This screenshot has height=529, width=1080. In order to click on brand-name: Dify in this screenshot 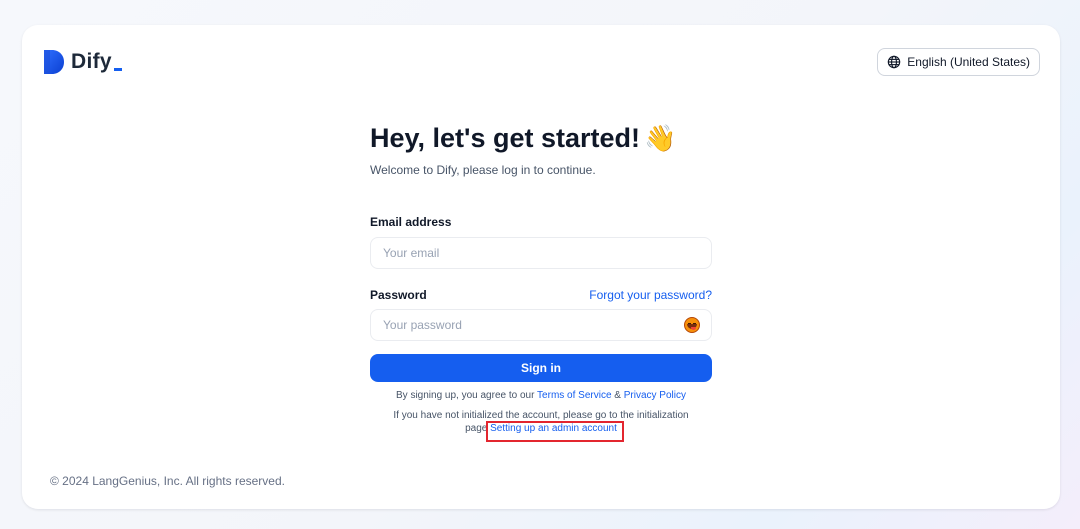, I will do `click(91, 61)`.